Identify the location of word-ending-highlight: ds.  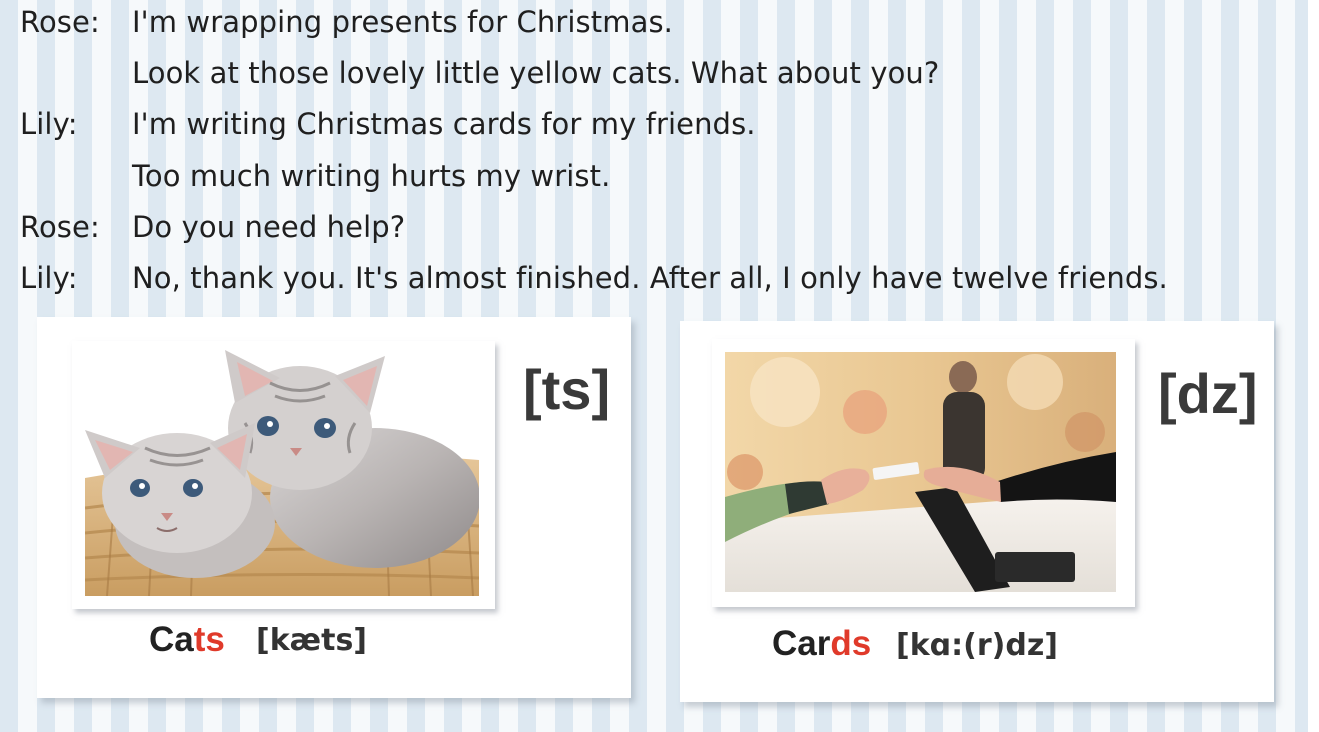
(851, 643).